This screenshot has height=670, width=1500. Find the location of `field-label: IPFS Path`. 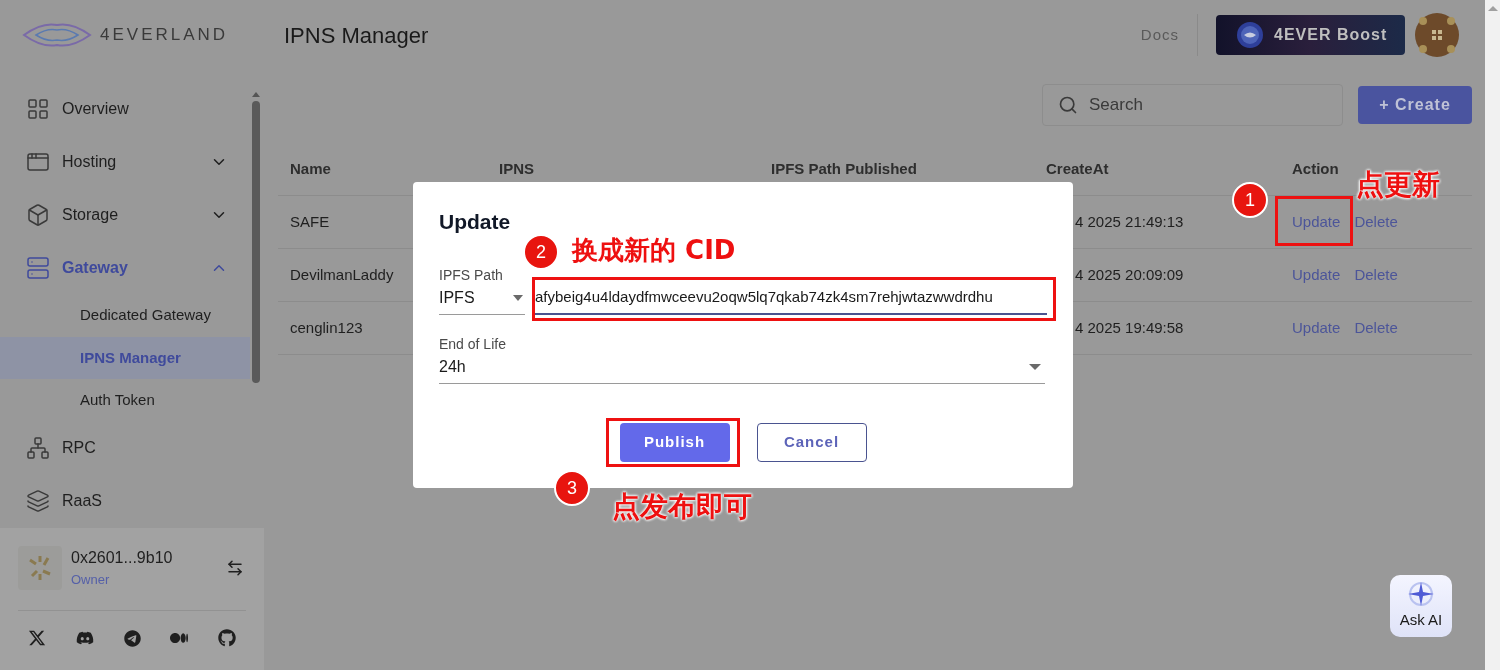

field-label: IPFS Path is located at coordinates (471, 275).